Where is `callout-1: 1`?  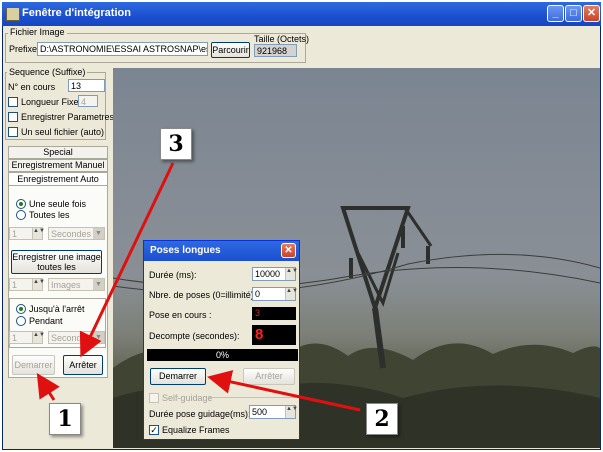 callout-1: 1 is located at coordinates (65, 419).